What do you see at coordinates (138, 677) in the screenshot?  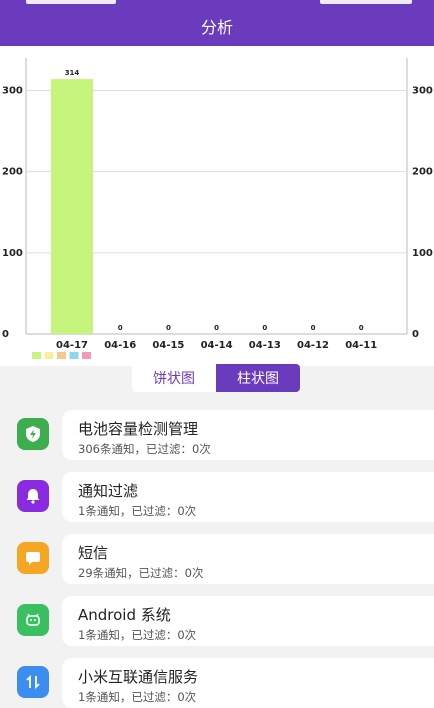 I see `app-name: 小米互联通信服务` at bounding box center [138, 677].